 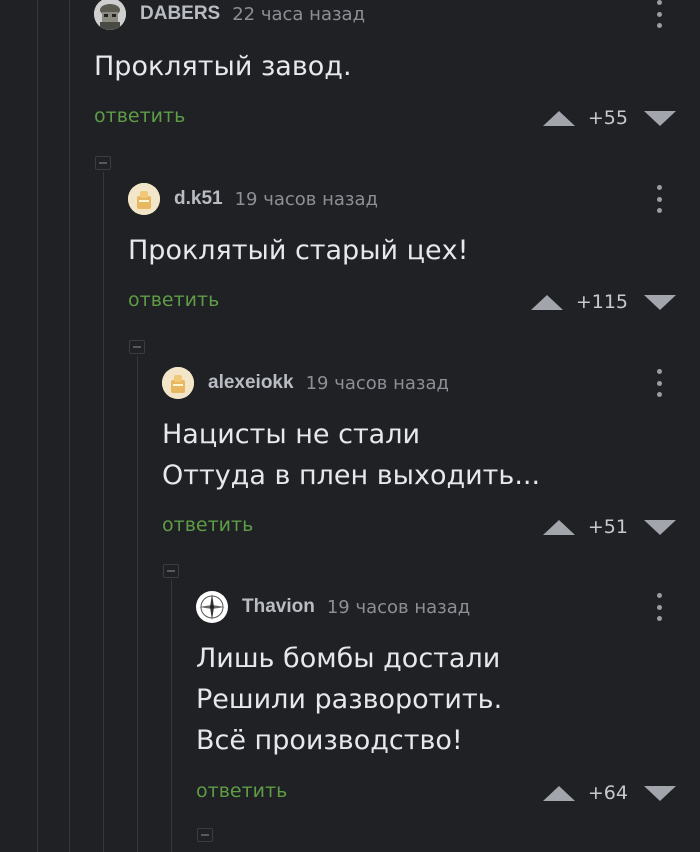 I want to click on comment-line: Нацисты не стали, so click(x=291, y=434).